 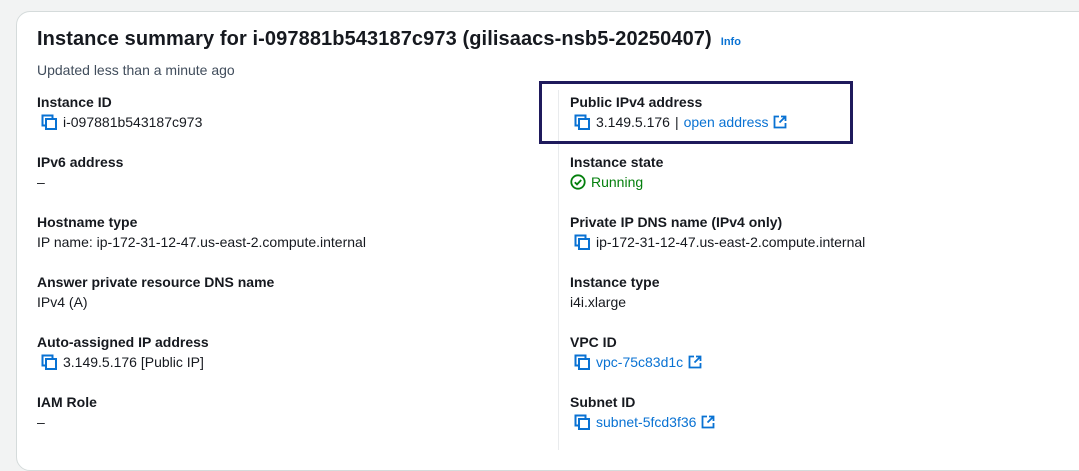 What do you see at coordinates (136, 70) in the screenshot?
I see `updated-text: Updated less than a minute ago` at bounding box center [136, 70].